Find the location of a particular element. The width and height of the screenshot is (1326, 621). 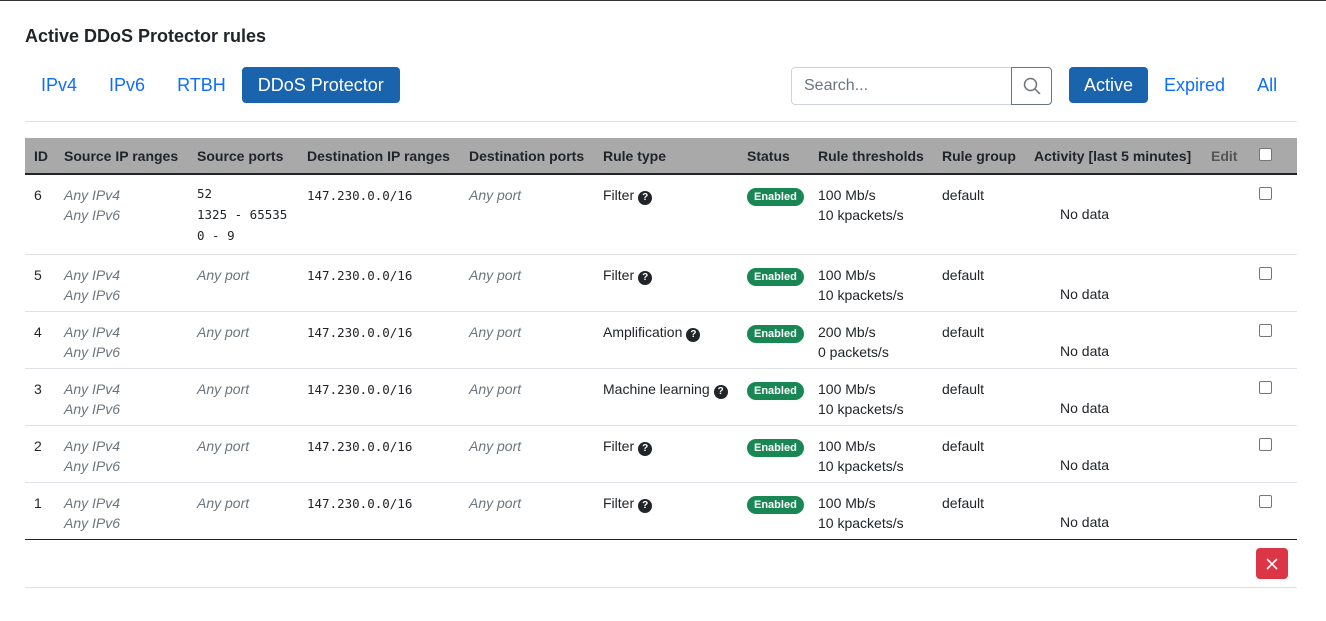

col-source-ip: Source IP ranges is located at coordinates (121, 156).